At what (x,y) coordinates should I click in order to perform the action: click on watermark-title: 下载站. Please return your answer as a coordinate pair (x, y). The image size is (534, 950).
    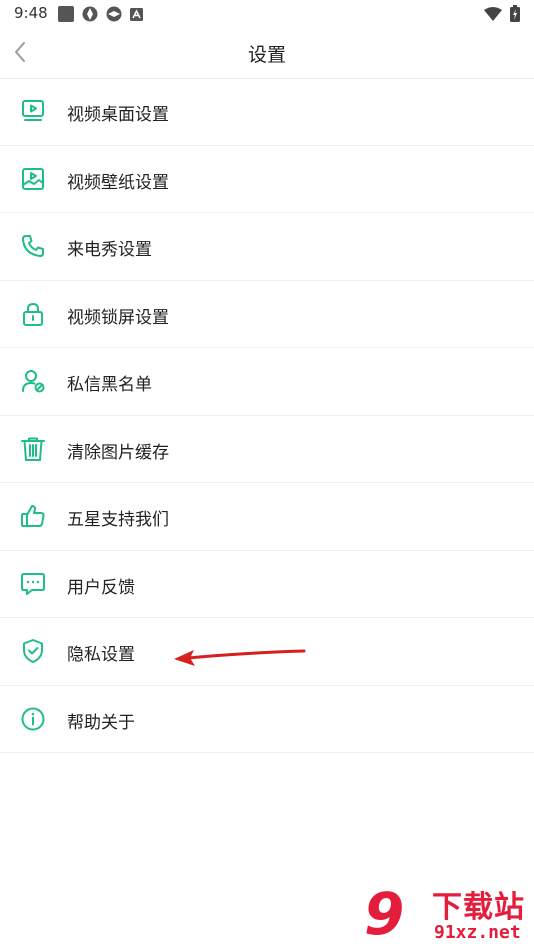
    Looking at the image, I should click on (478, 907).